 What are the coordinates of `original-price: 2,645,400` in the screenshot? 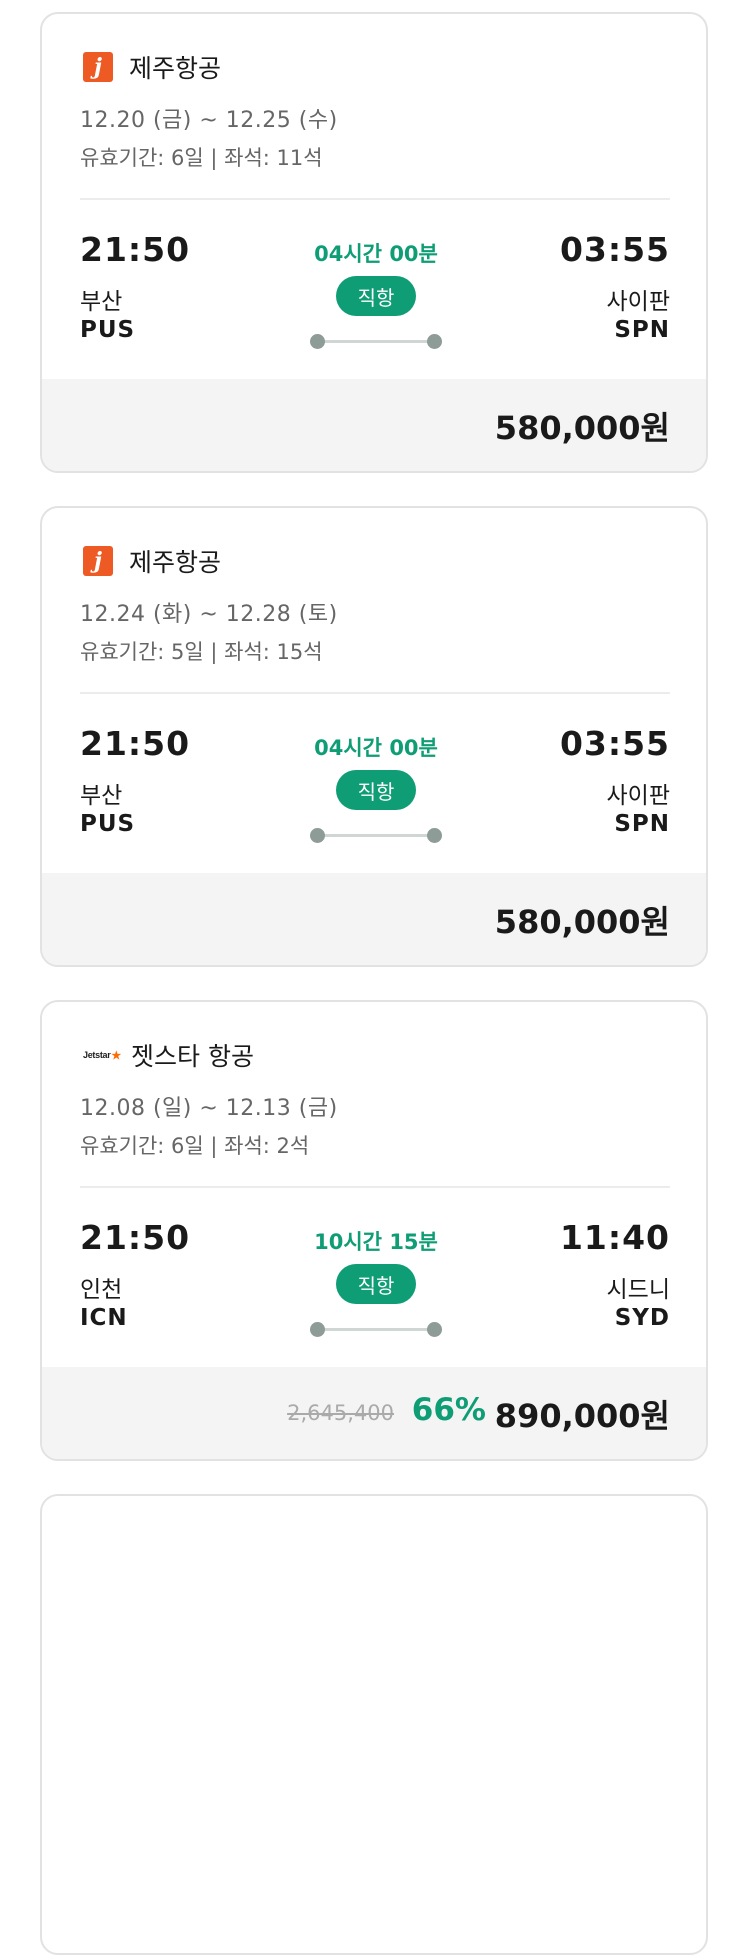 It's located at (340, 1413).